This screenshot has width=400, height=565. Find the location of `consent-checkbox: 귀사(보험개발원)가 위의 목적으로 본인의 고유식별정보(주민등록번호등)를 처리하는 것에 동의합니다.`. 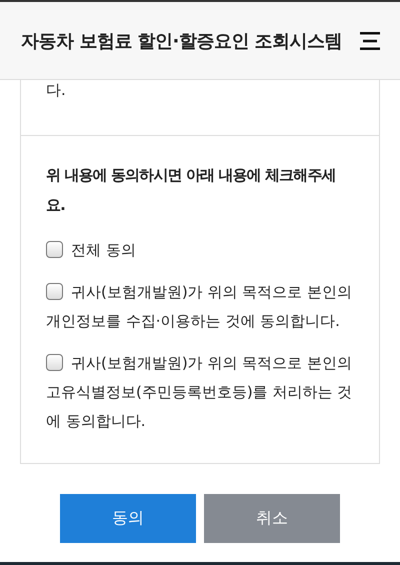

consent-checkbox: 귀사(보험개발원)가 위의 목적으로 본인의 고유식별정보(주민등록번호등)를 처리하는 것에 동의합니다. is located at coordinates (200, 392).